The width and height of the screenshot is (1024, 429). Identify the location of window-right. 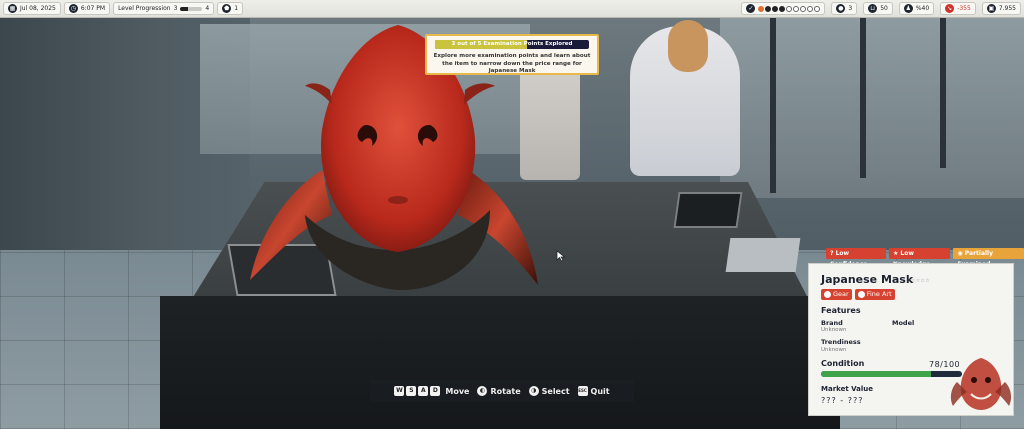
(872, 108).